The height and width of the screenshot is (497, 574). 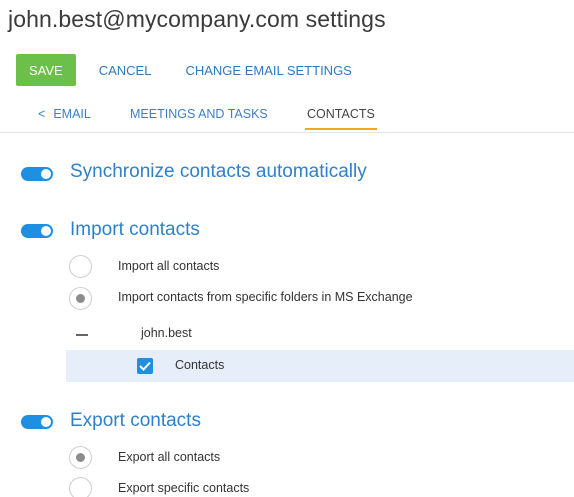 I want to click on tab-meetings-and-tasks: MEETINGS AND TASKS, so click(x=199, y=114).